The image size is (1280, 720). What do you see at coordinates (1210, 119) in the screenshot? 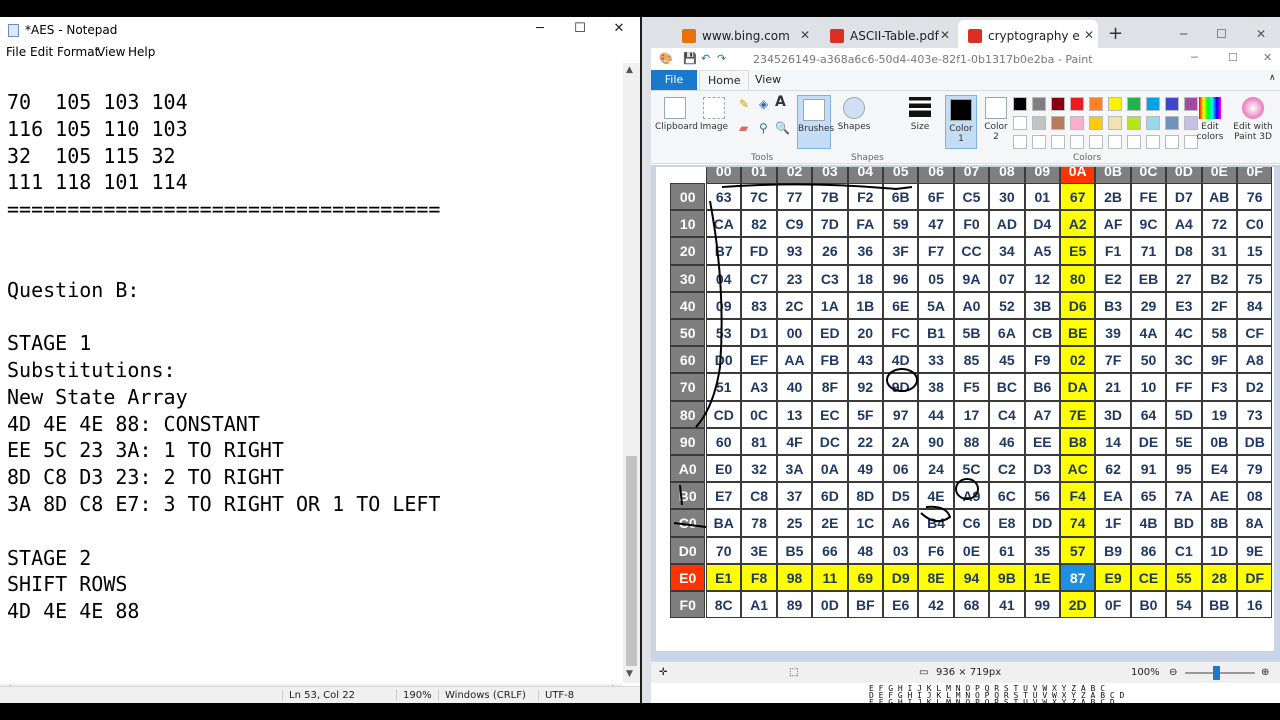
I see `edit-colors-button: Edit colors` at bounding box center [1210, 119].